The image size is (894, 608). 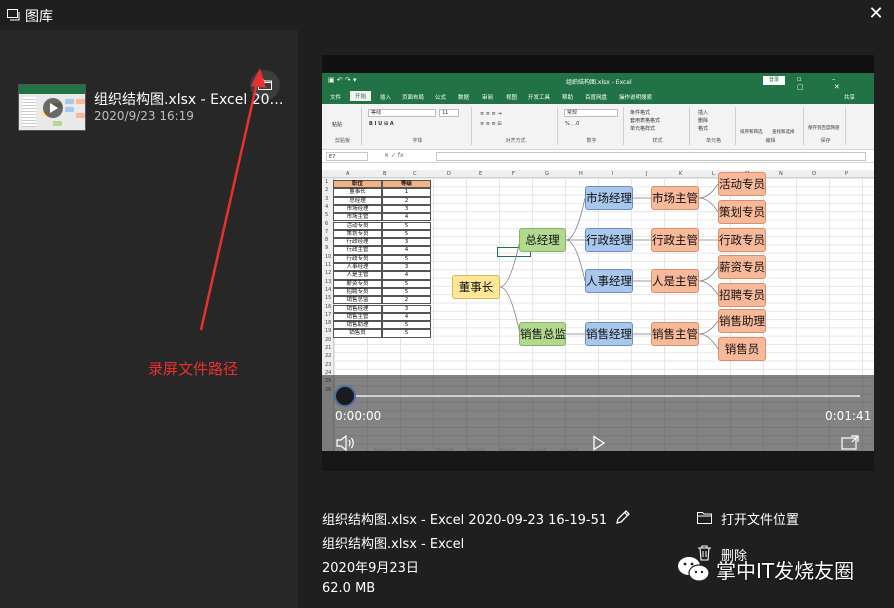 I want to click on annotation-text: 录屏文件路径, so click(x=193, y=369).